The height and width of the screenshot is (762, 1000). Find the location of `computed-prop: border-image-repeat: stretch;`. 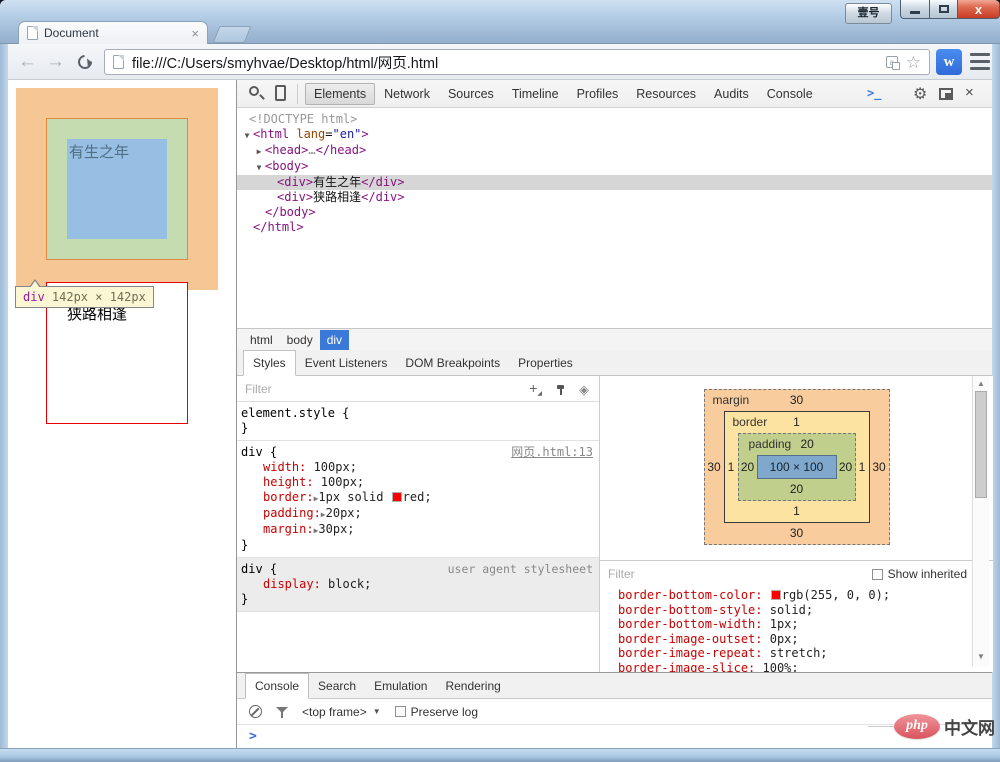

computed-prop: border-image-repeat: stretch; is located at coordinates (805, 653).